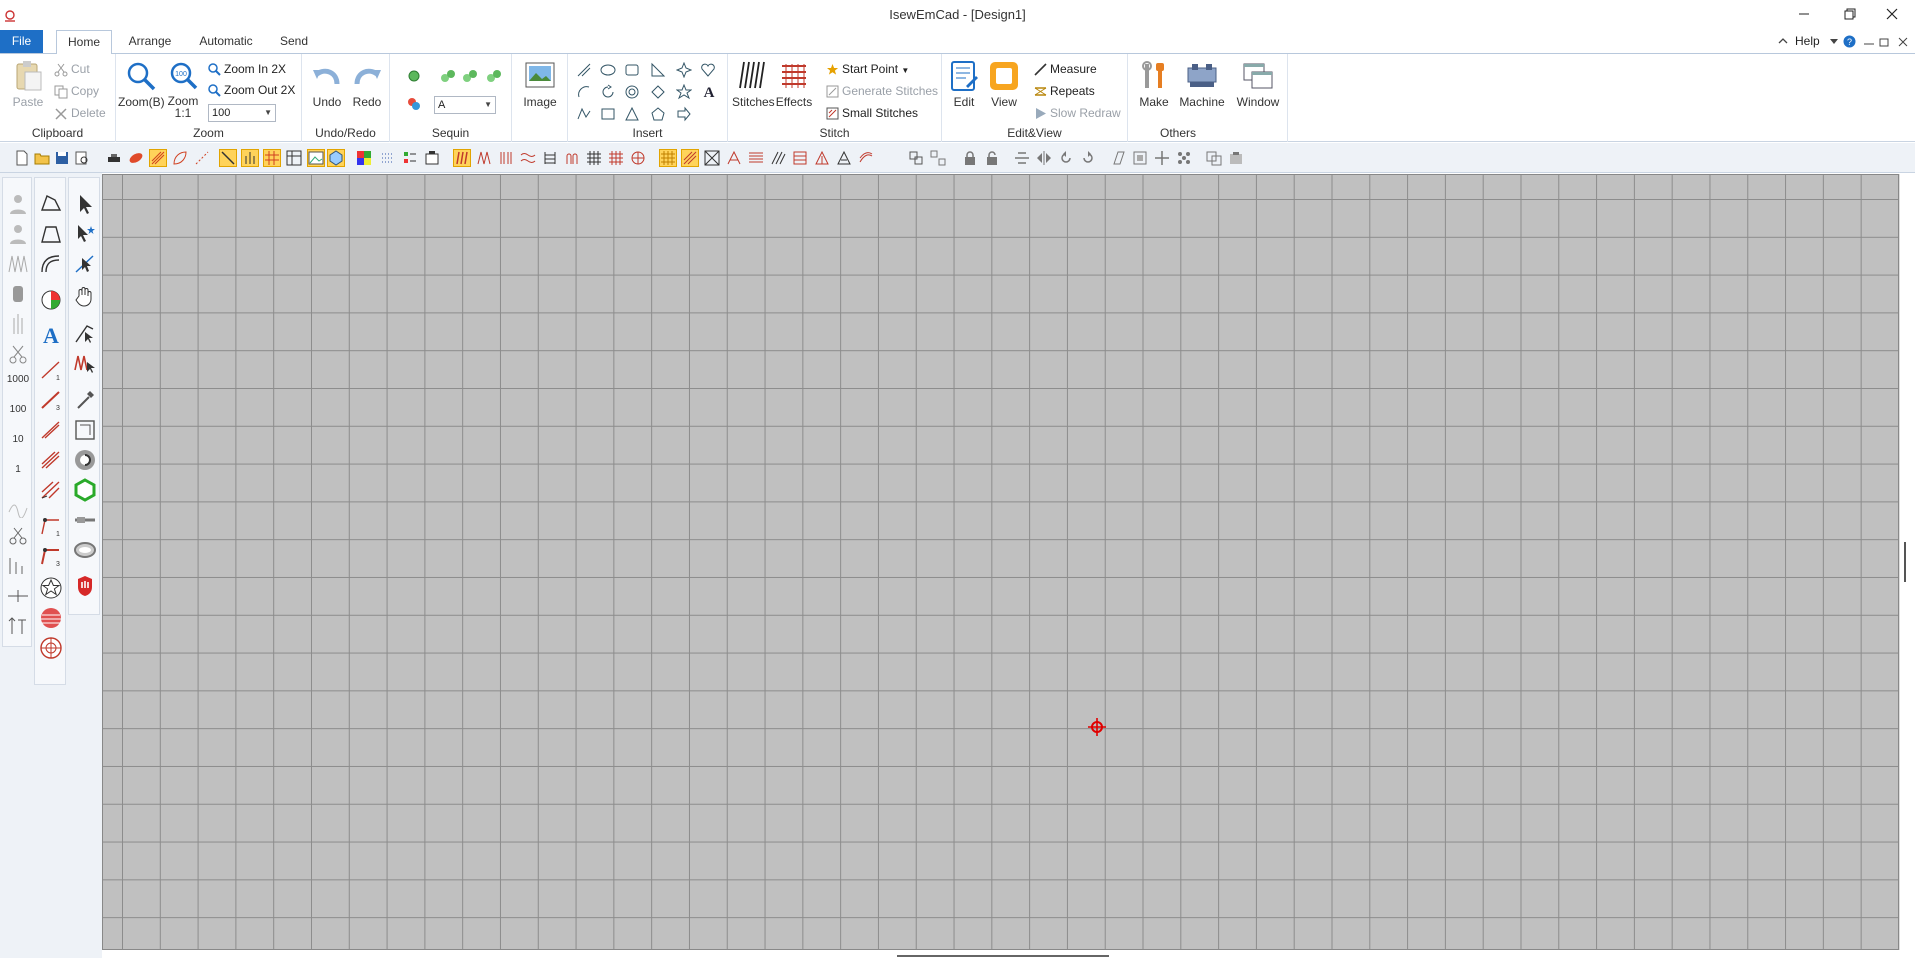 Image resolution: width=1915 pixels, height=958 pixels. I want to click on text-tool-icon: A, so click(51, 334).